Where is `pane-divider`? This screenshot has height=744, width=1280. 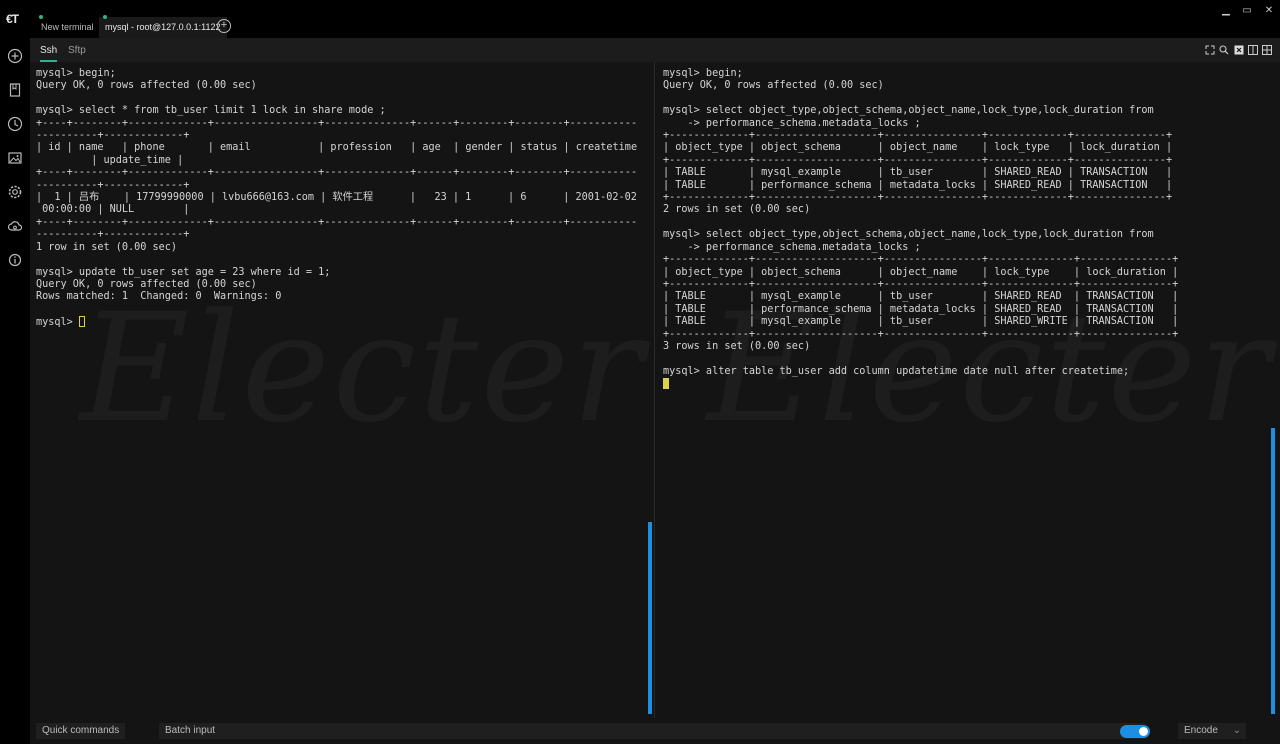 pane-divider is located at coordinates (654, 390).